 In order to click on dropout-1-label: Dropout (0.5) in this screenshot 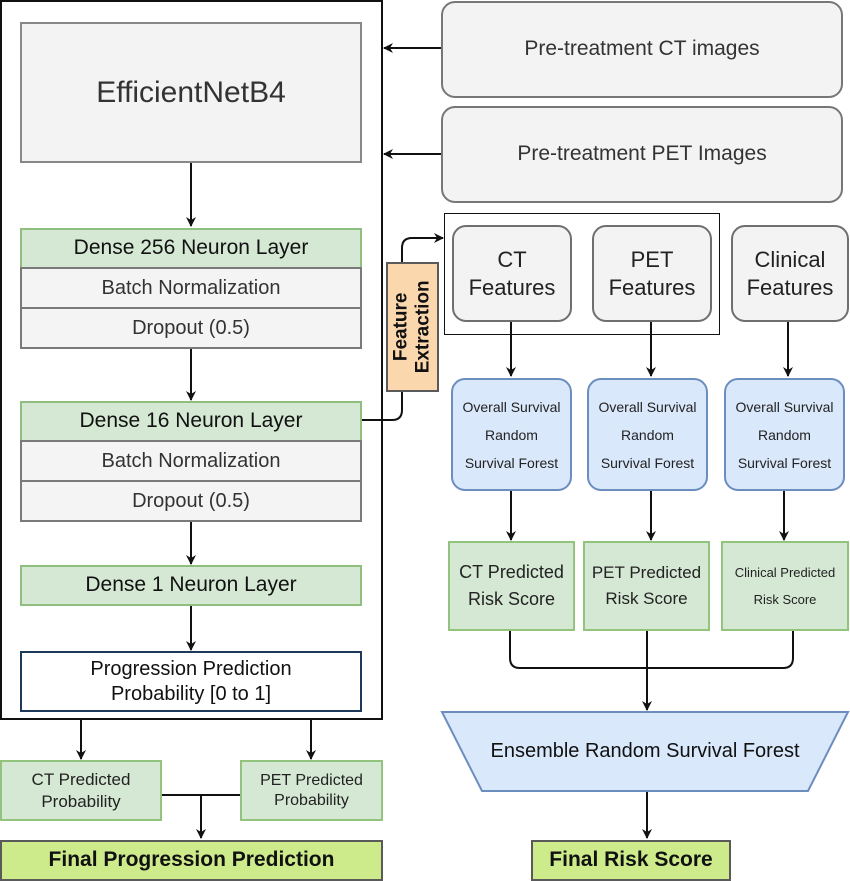, I will do `click(191, 327)`.